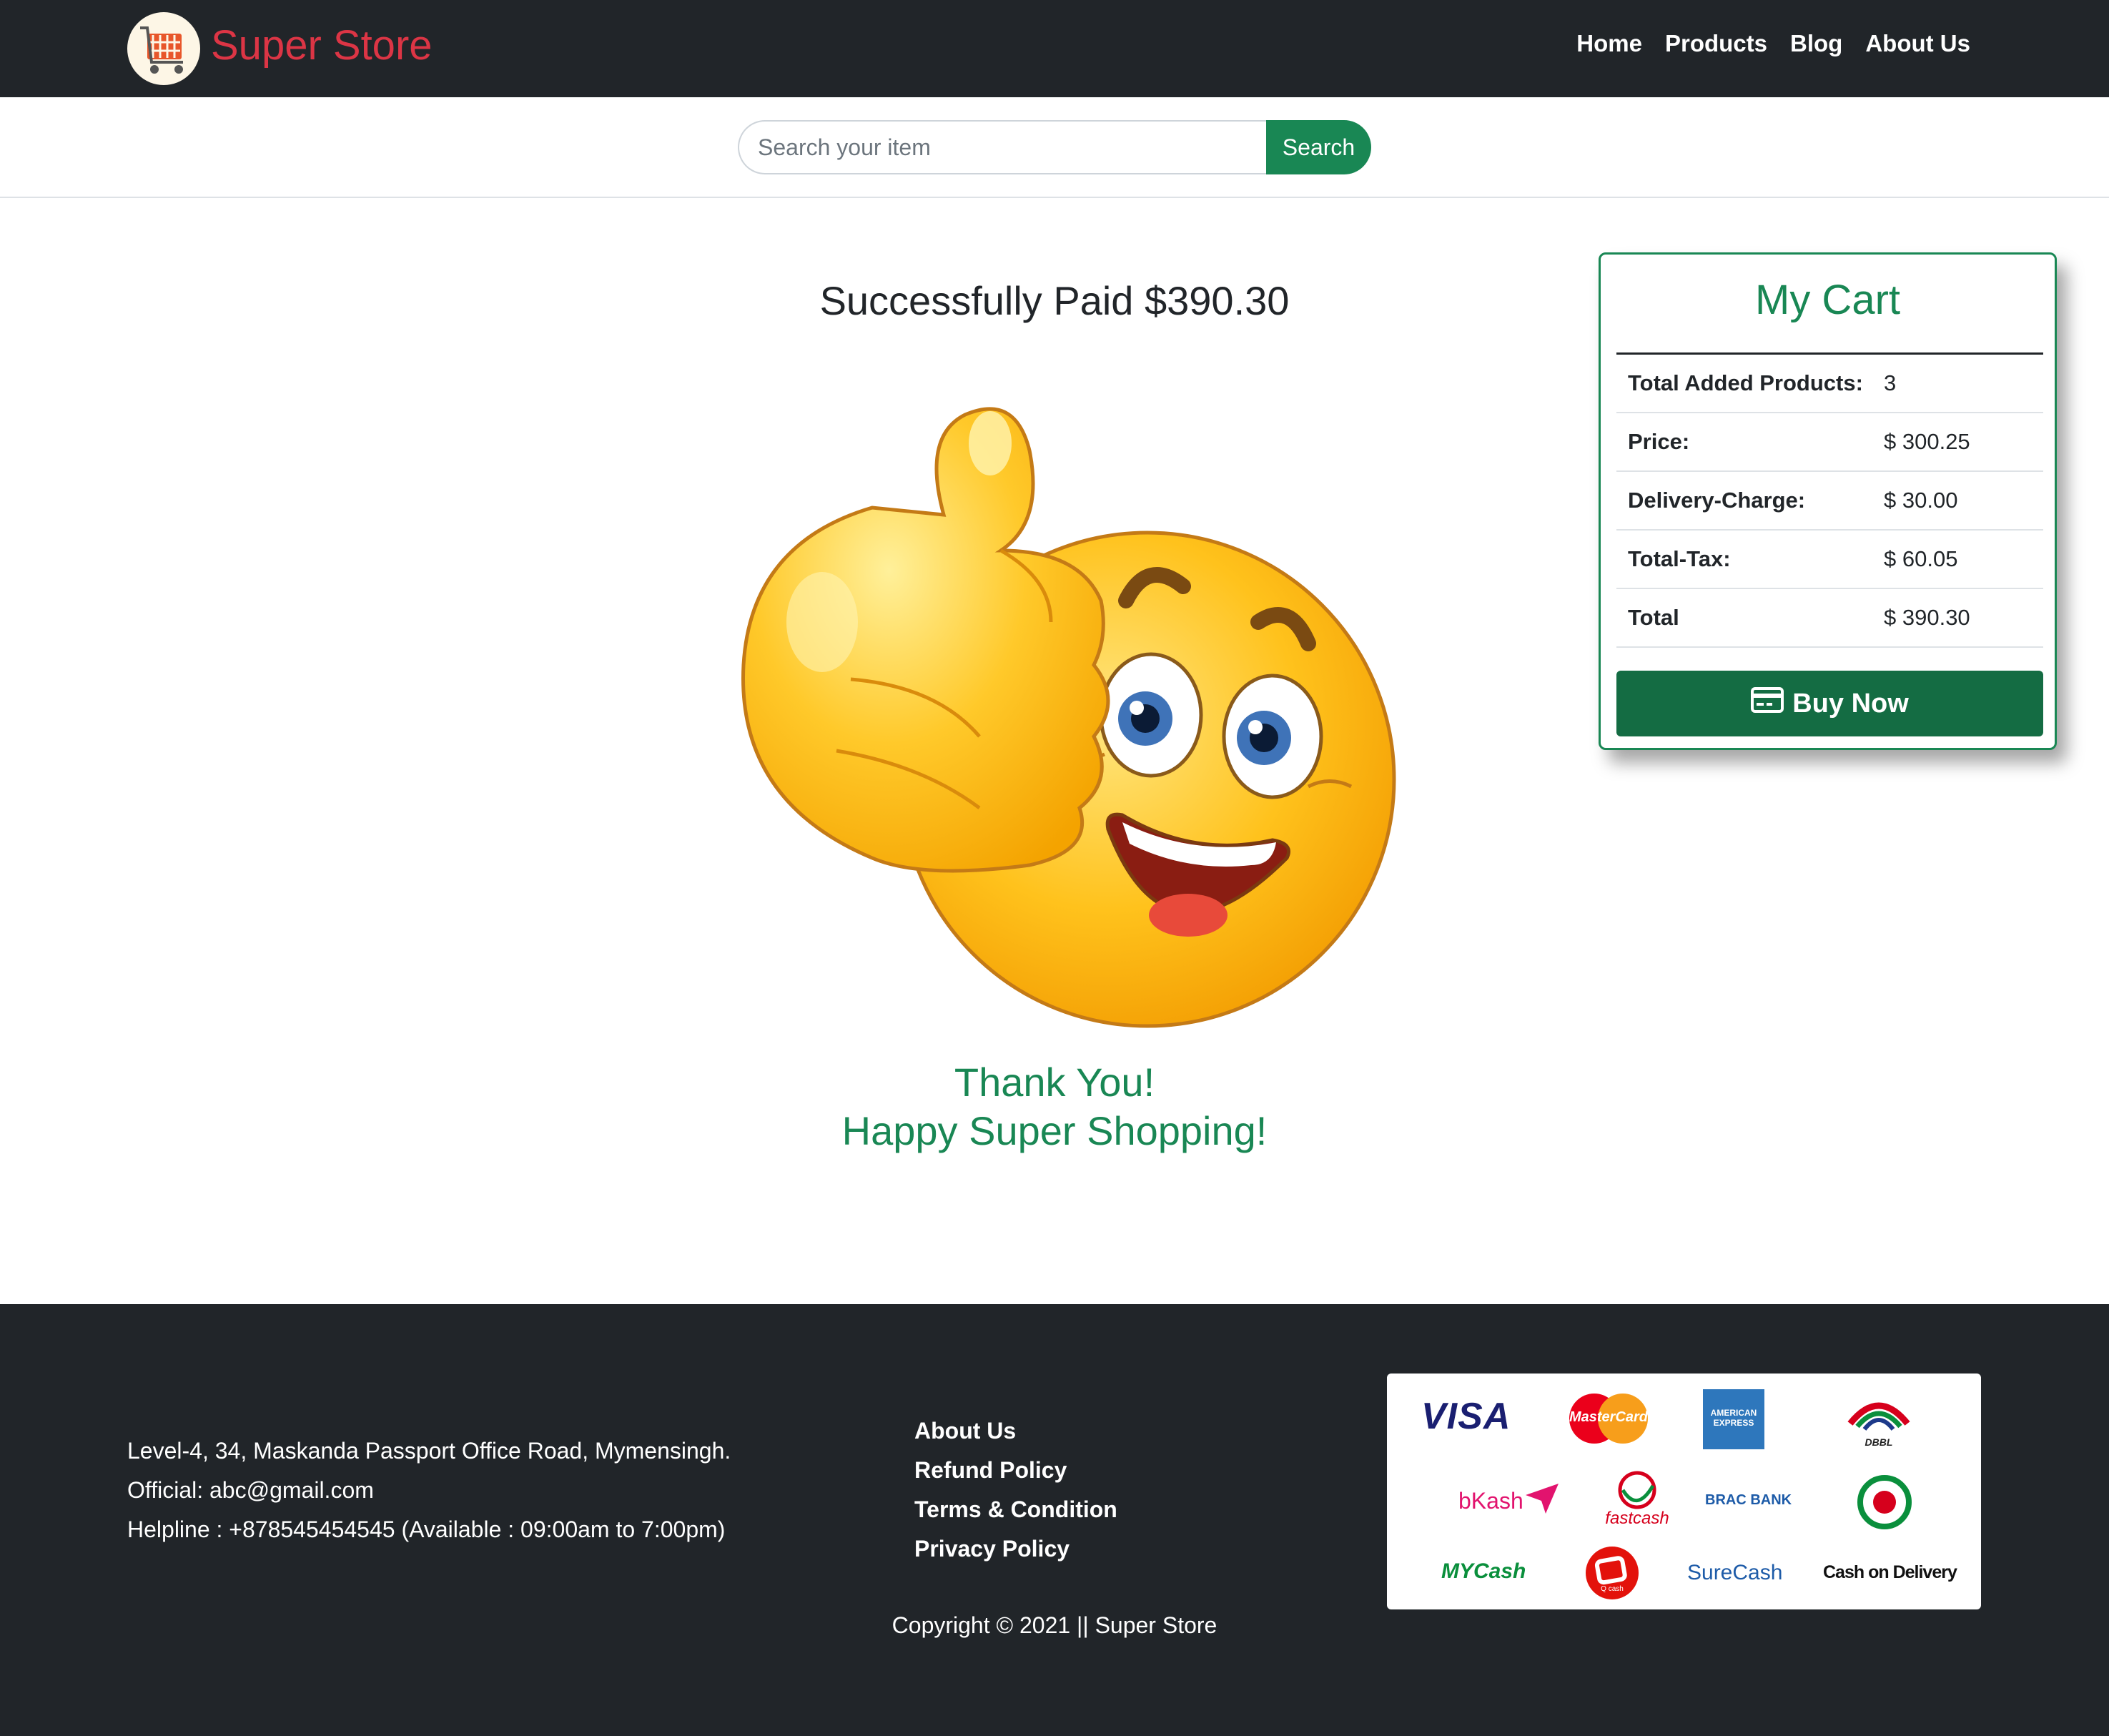 The image size is (2109, 1736). Describe the element at coordinates (1612, 1573) in the screenshot. I see `q-cash-logo: Q cash` at that location.